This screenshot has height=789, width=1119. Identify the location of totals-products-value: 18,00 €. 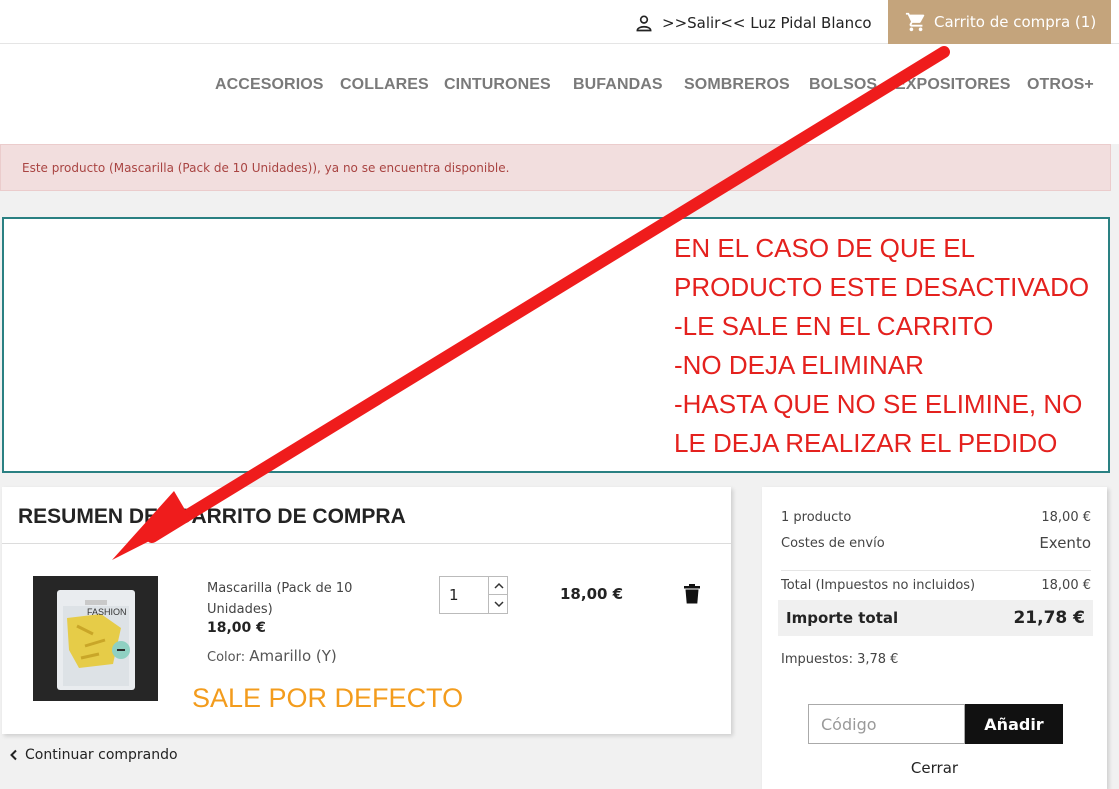
(1066, 517).